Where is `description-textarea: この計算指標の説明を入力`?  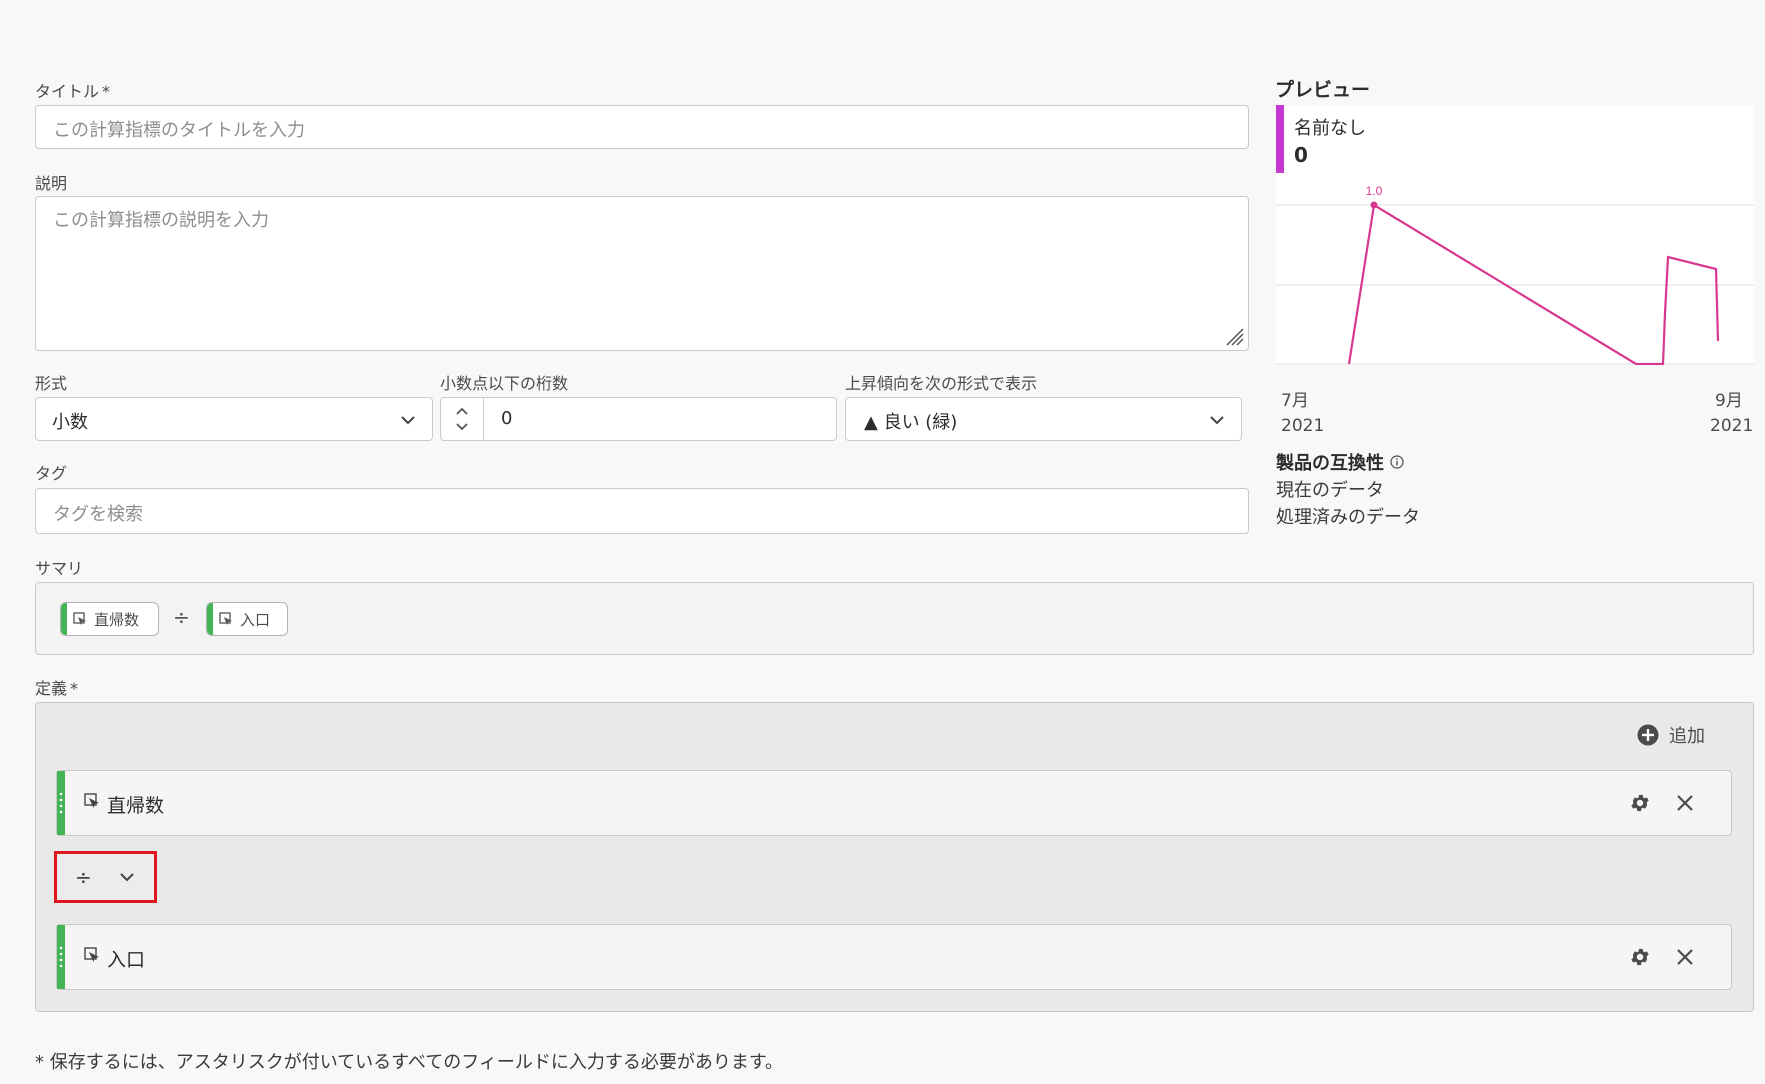
description-textarea: この計算指標の説明を入力 is located at coordinates (642, 273).